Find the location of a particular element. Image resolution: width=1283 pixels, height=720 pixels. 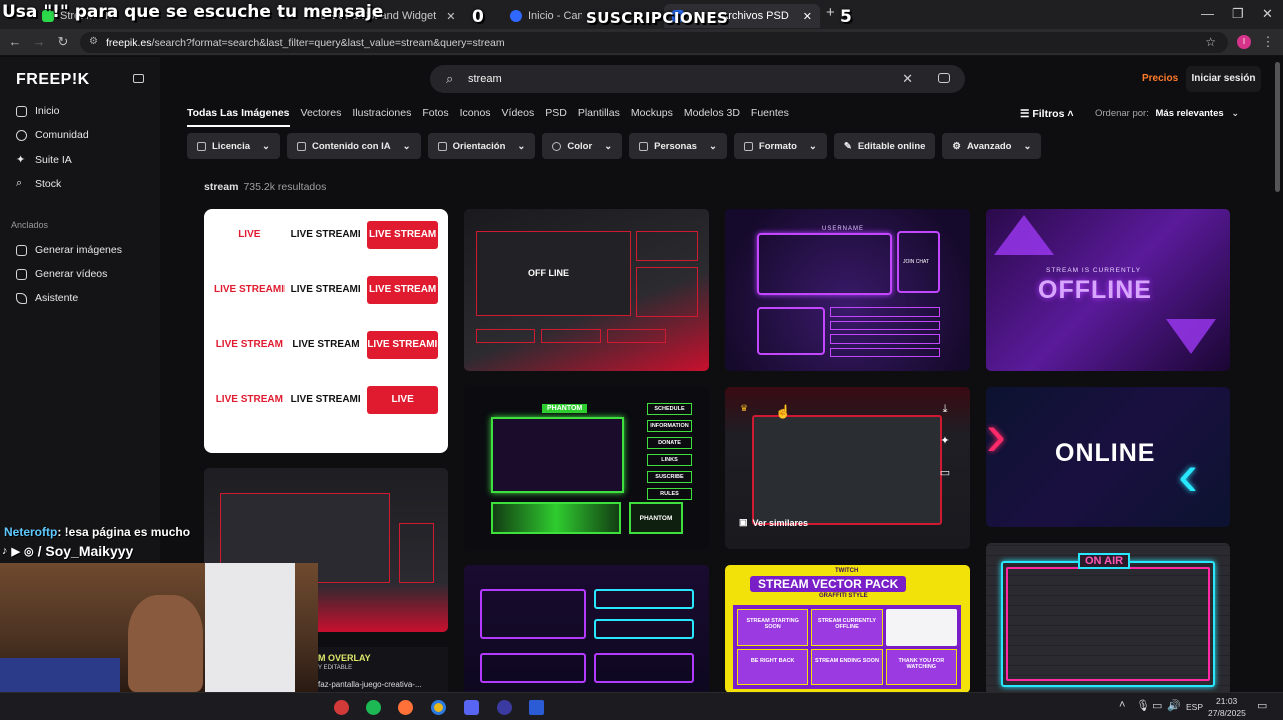

ai-edit-icon: ✦ is located at coordinates (945, 443).